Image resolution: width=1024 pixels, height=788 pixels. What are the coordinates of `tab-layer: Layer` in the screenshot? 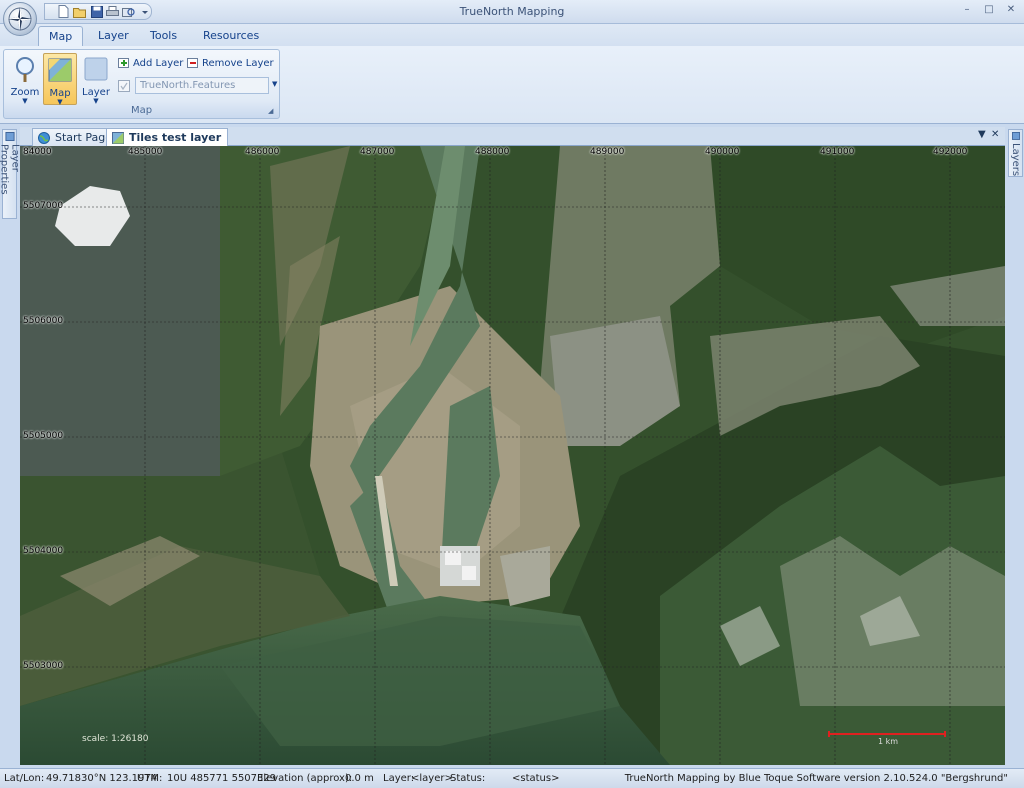 It's located at (113, 36).